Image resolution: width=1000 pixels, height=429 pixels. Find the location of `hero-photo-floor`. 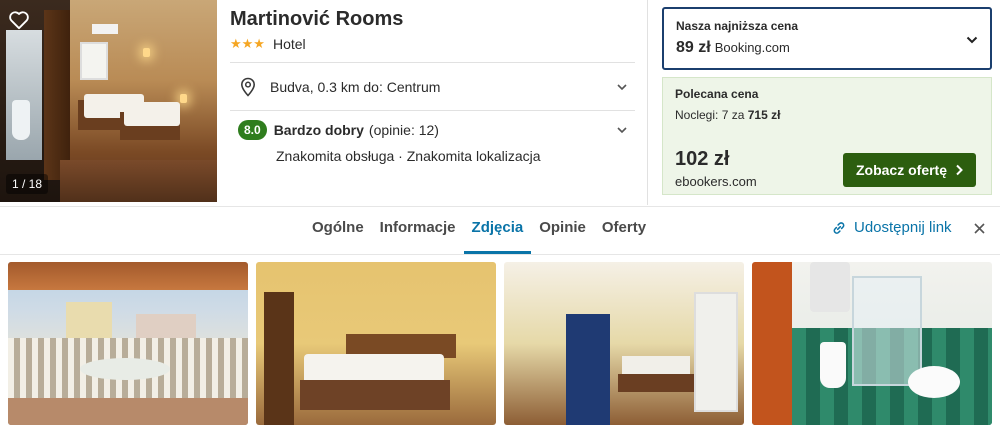

hero-photo-floor is located at coordinates (138, 181).